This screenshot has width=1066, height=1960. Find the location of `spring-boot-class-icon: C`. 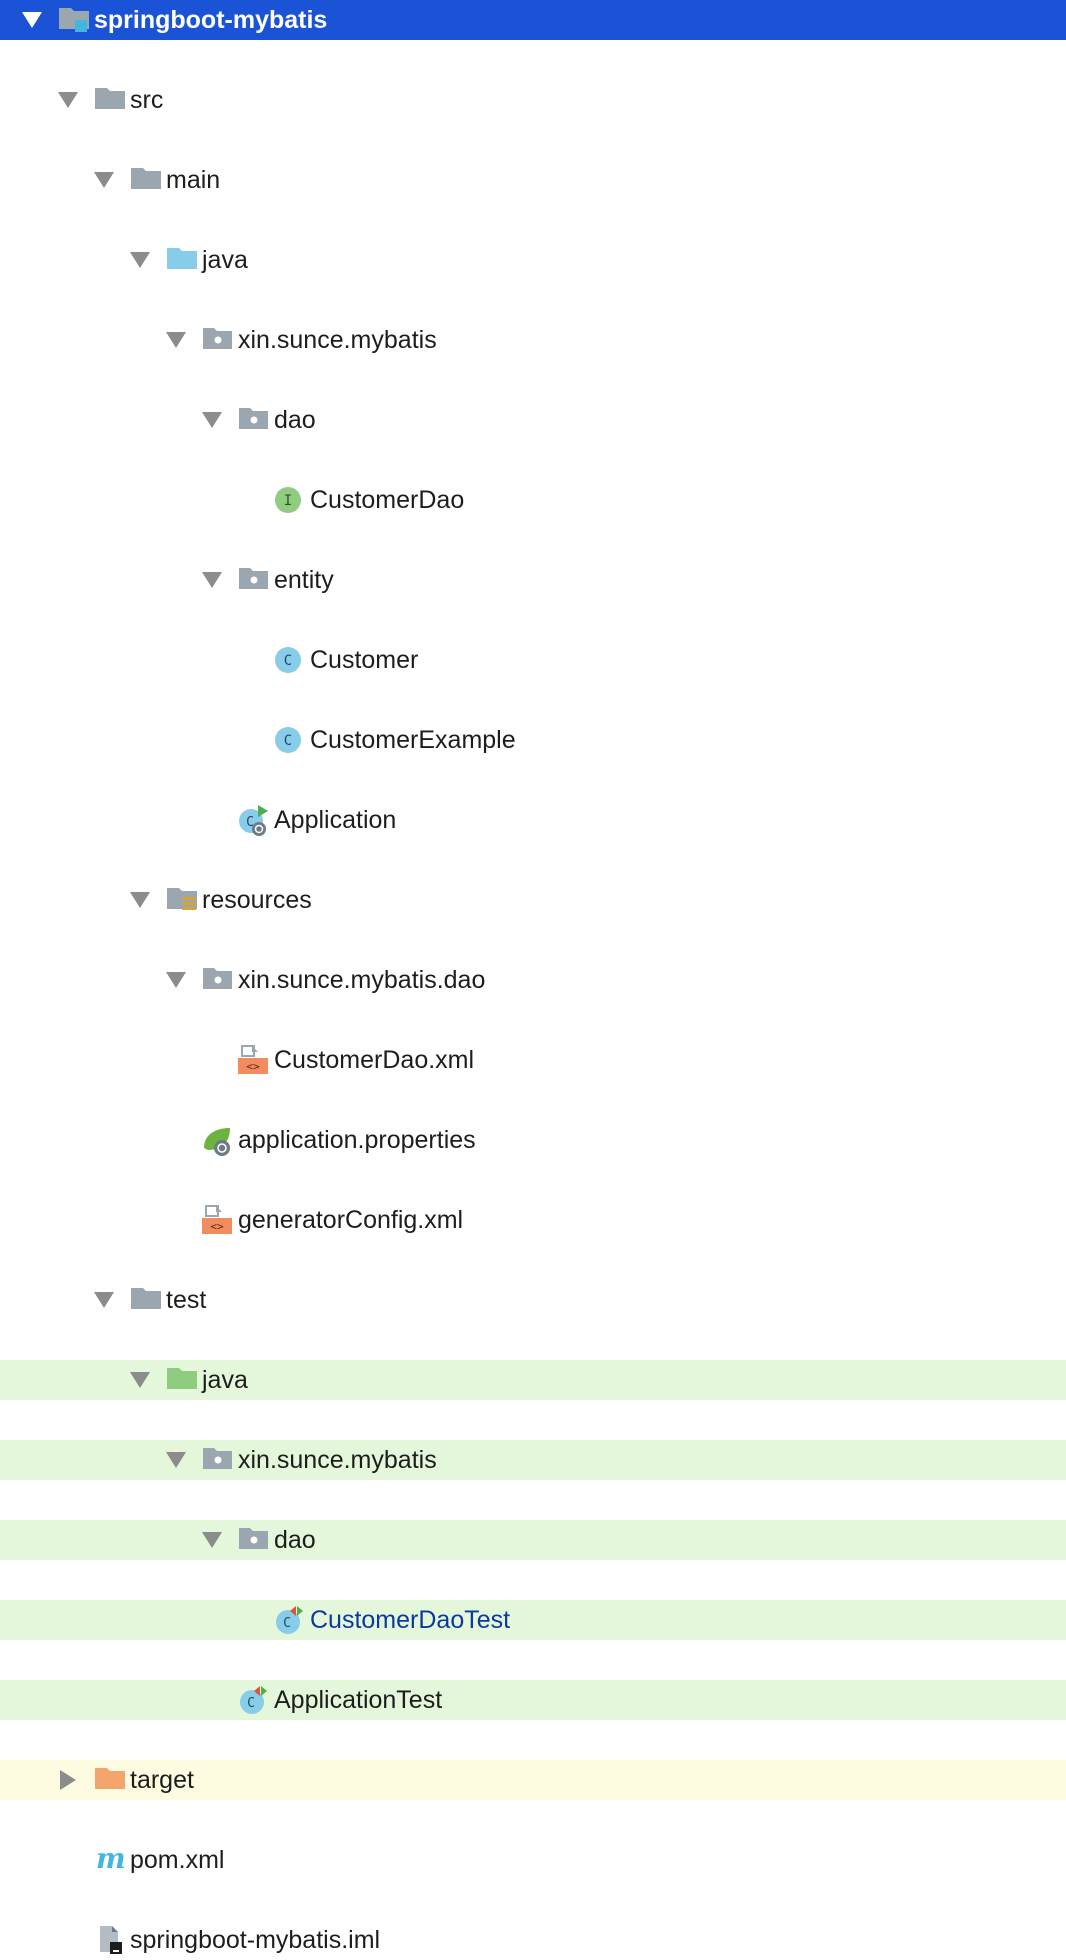

spring-boot-class-icon: C is located at coordinates (254, 820).